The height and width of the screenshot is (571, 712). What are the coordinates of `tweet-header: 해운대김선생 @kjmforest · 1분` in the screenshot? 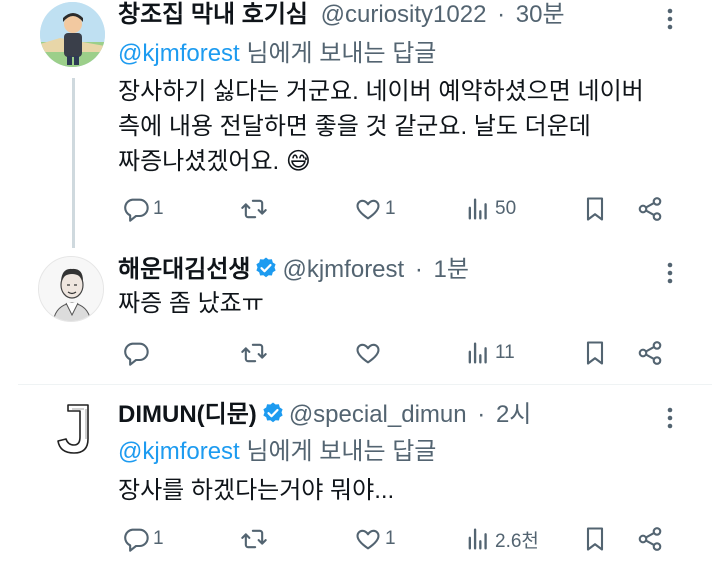 It's located at (293, 271).